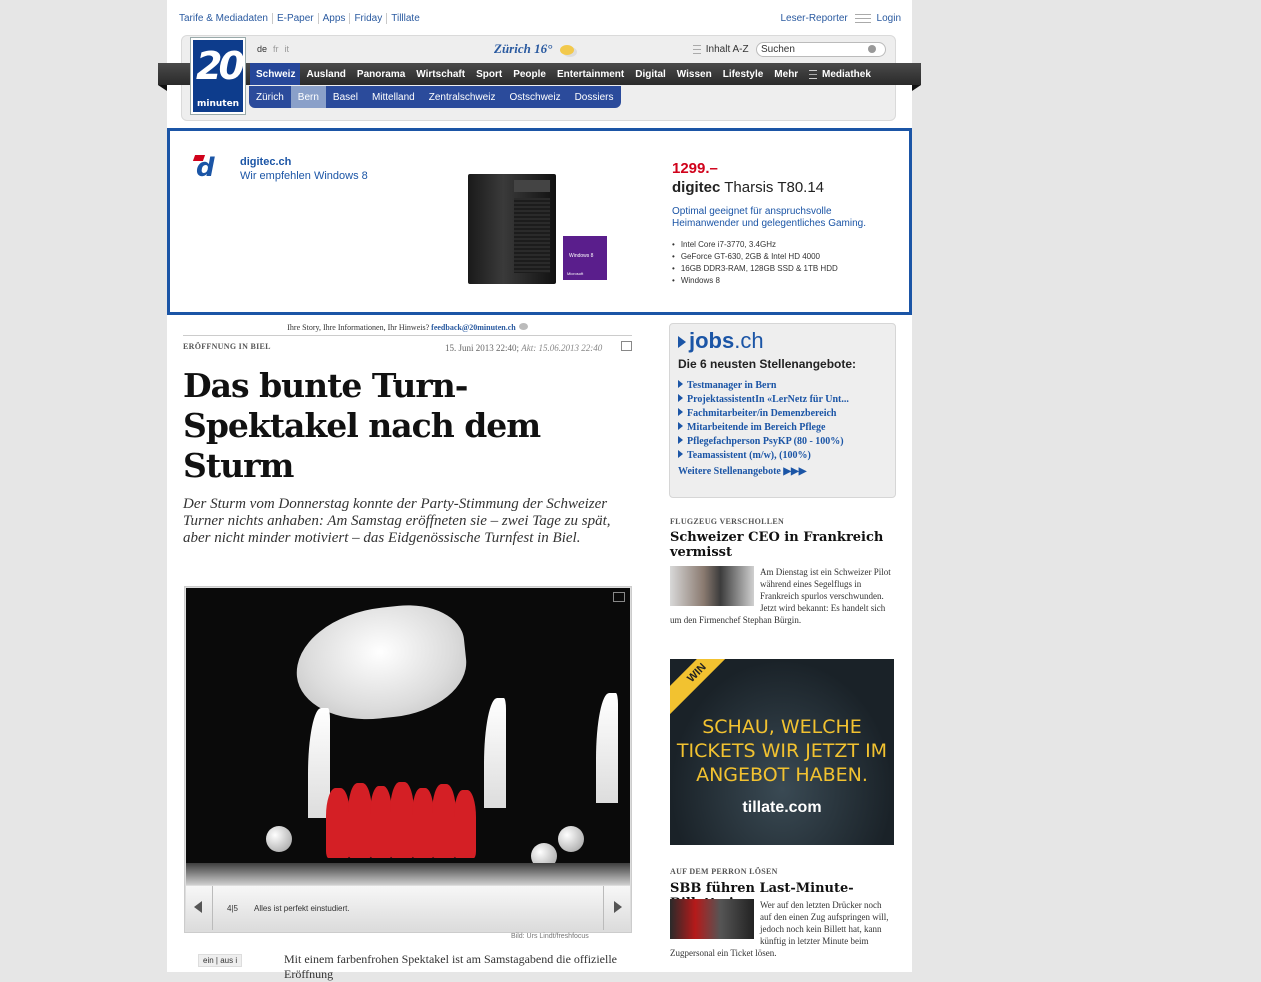 This screenshot has width=1261, height=982. I want to click on subnav-basel: Basel, so click(345, 97).